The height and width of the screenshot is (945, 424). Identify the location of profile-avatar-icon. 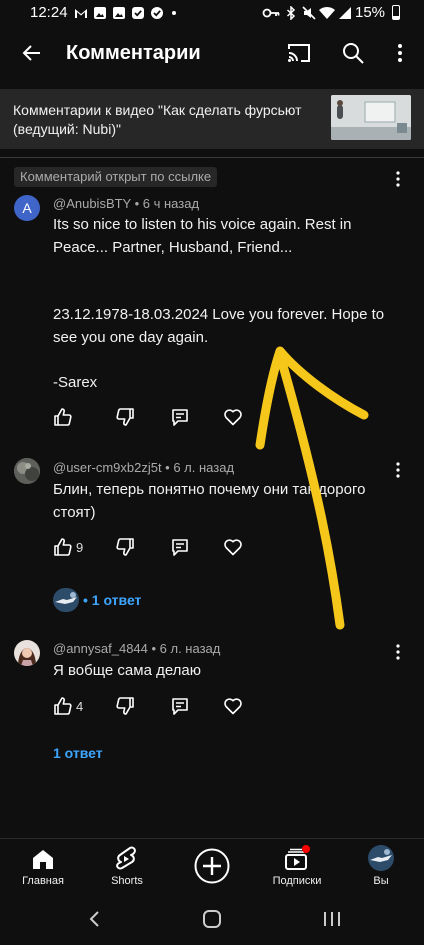
(381, 858).